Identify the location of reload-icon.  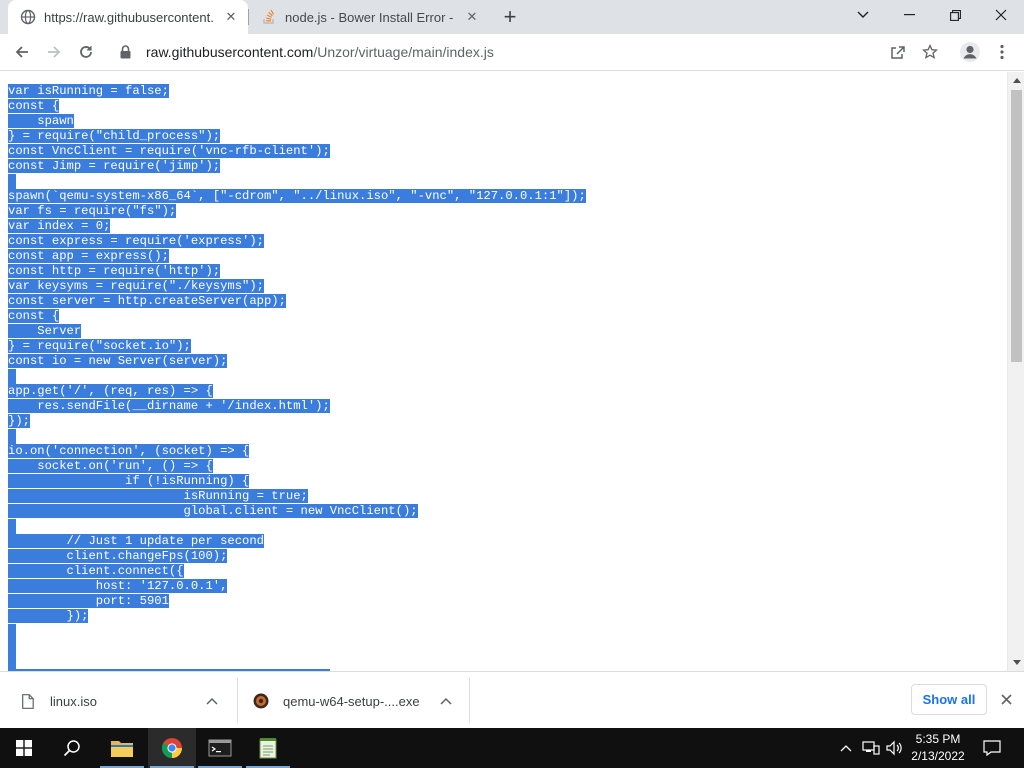
(86, 52).